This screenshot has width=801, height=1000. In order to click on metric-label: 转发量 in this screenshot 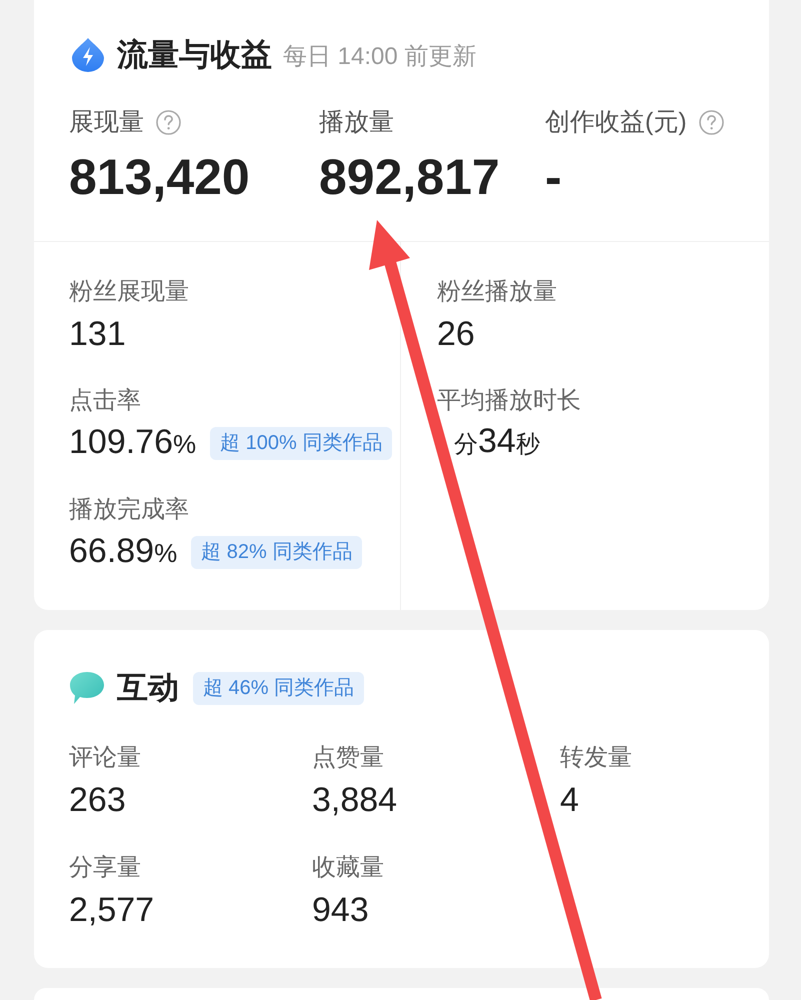, I will do `click(596, 758)`.